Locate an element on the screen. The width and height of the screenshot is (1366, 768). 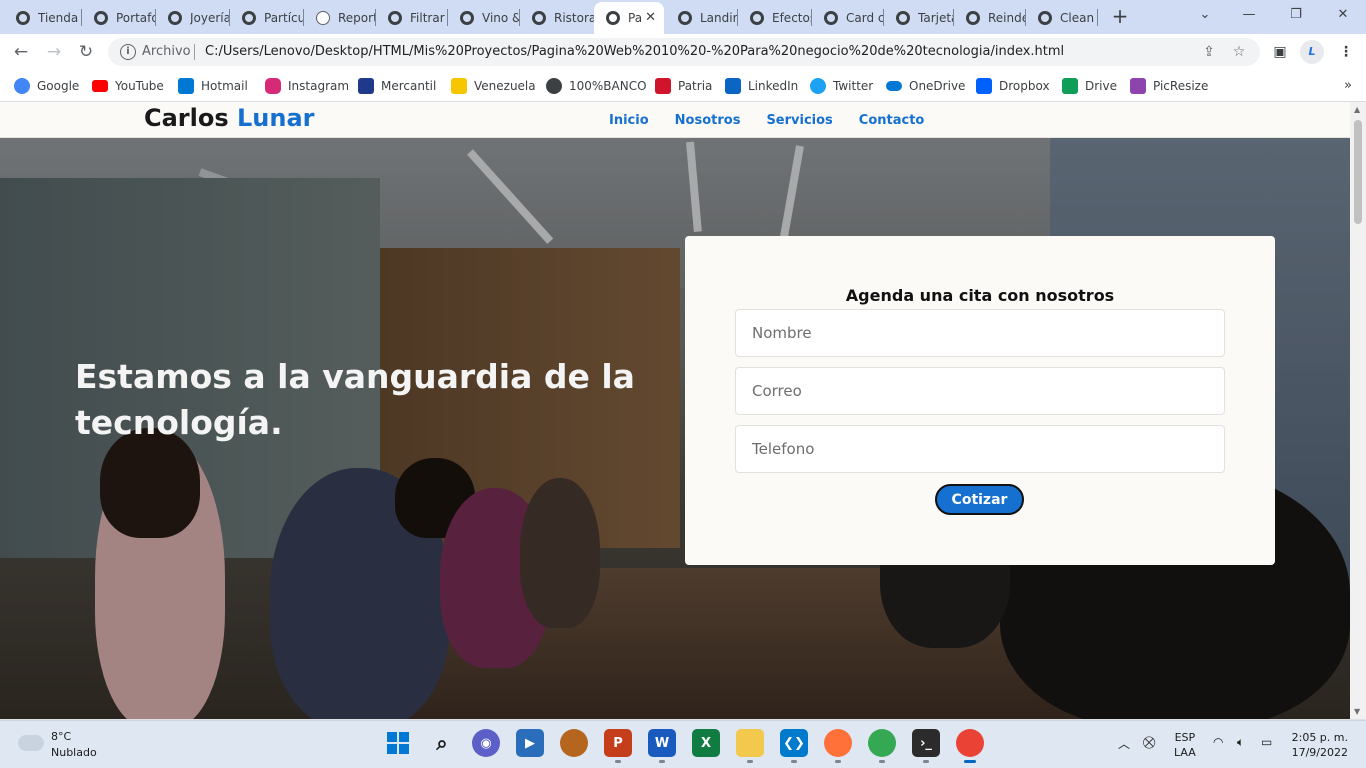
baseball-glove-icon is located at coordinates (574, 743).